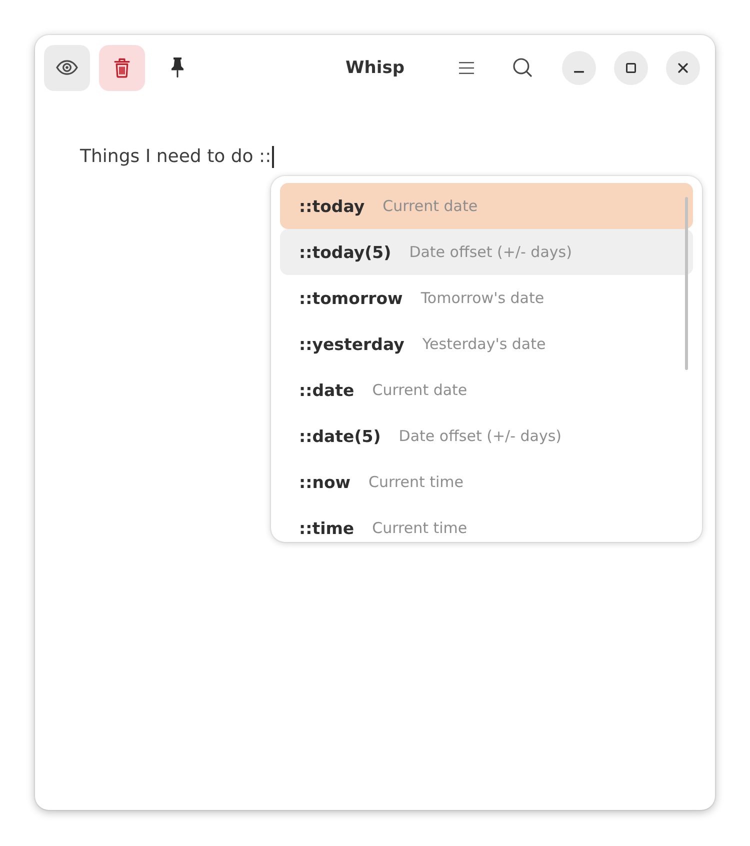 This screenshot has width=750, height=846. Describe the element at coordinates (375, 68) in the screenshot. I see `window-title: Whisp` at that location.